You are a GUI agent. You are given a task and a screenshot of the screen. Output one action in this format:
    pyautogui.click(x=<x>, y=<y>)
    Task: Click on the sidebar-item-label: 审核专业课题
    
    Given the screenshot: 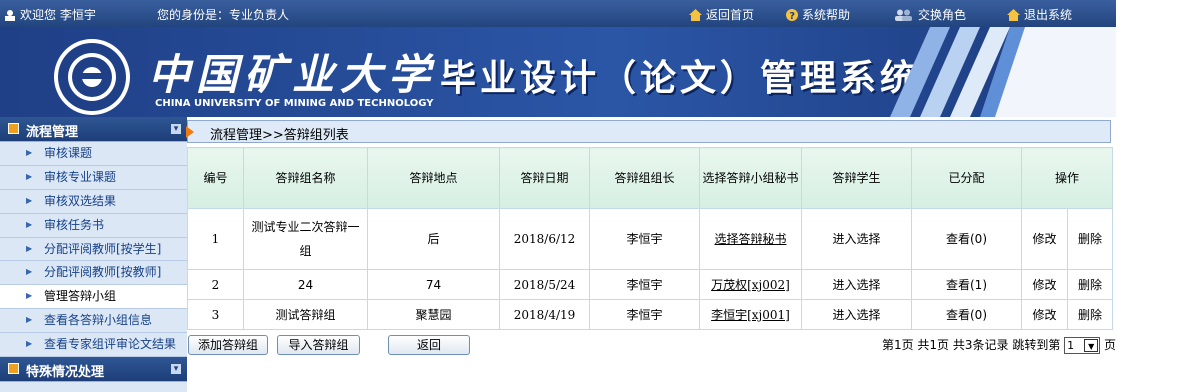 What is the action you would take?
    pyautogui.click(x=80, y=176)
    